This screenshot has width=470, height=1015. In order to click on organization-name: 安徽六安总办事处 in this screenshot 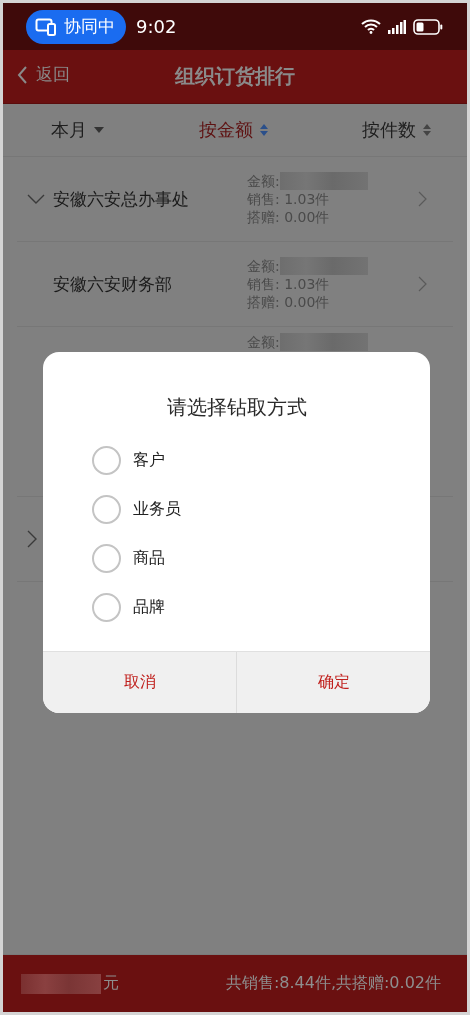, I will do `click(121, 199)`.